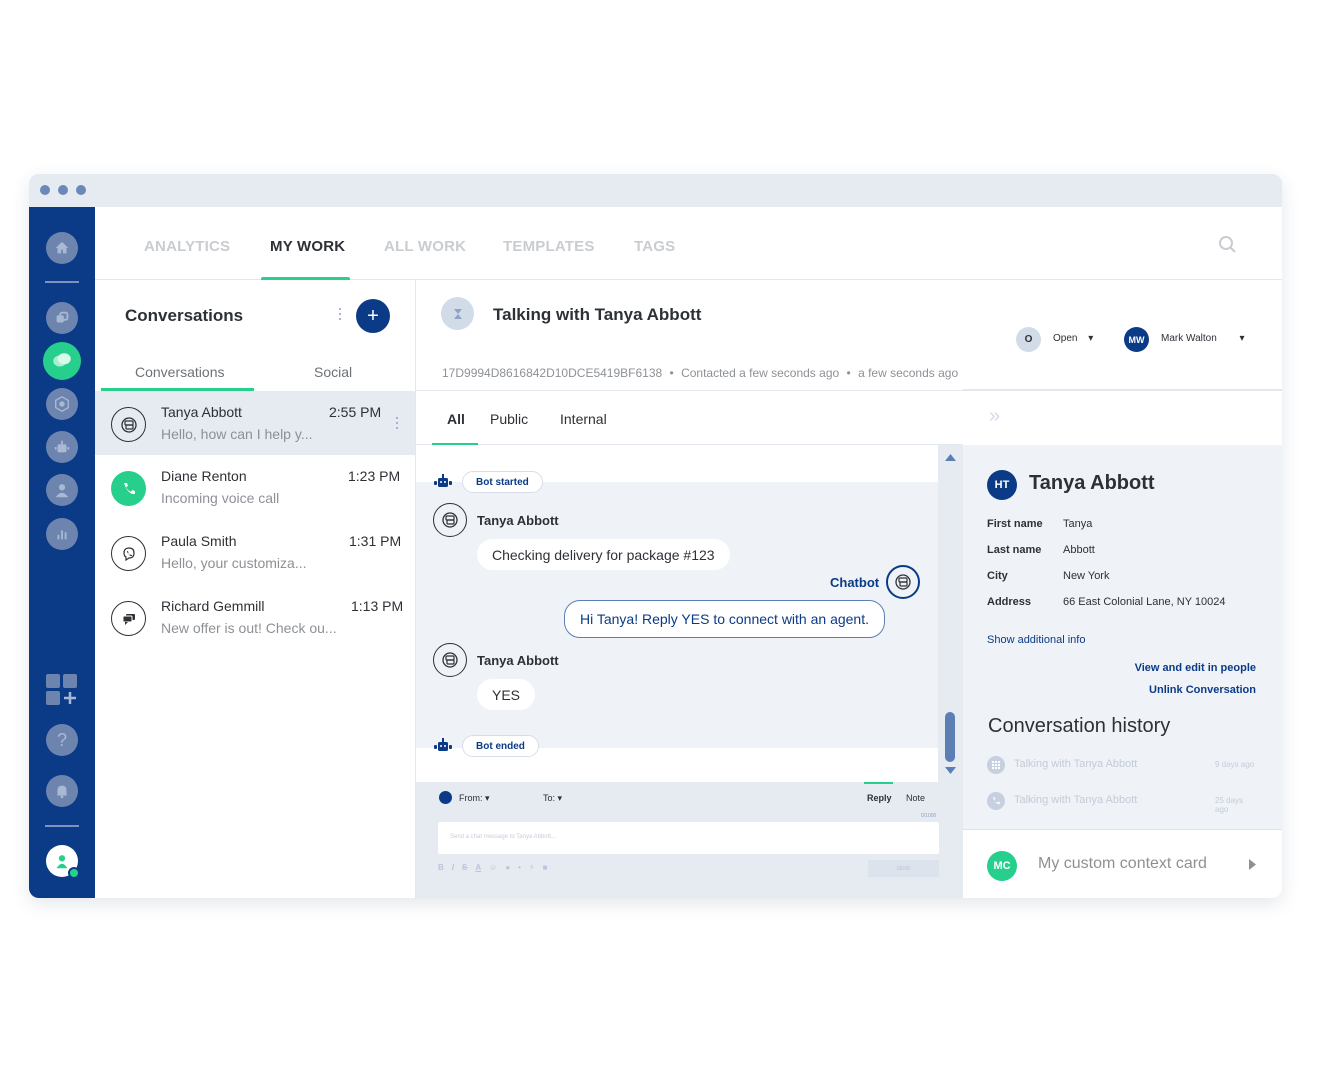 This screenshot has width=1320, height=1080. What do you see at coordinates (549, 246) in the screenshot?
I see `tab-templates: TEMPLATES` at bounding box center [549, 246].